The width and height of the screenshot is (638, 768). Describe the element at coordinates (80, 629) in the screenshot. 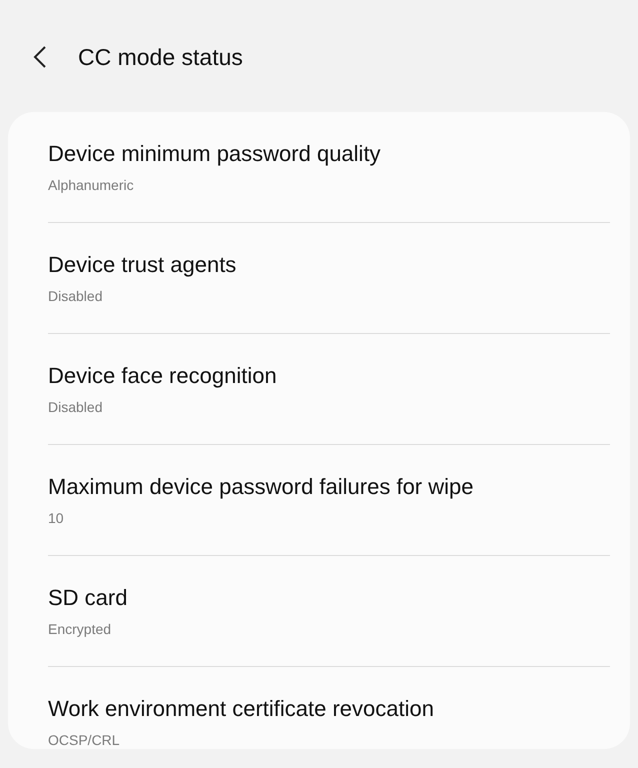

I see `setting-value: Encrypted` at that location.